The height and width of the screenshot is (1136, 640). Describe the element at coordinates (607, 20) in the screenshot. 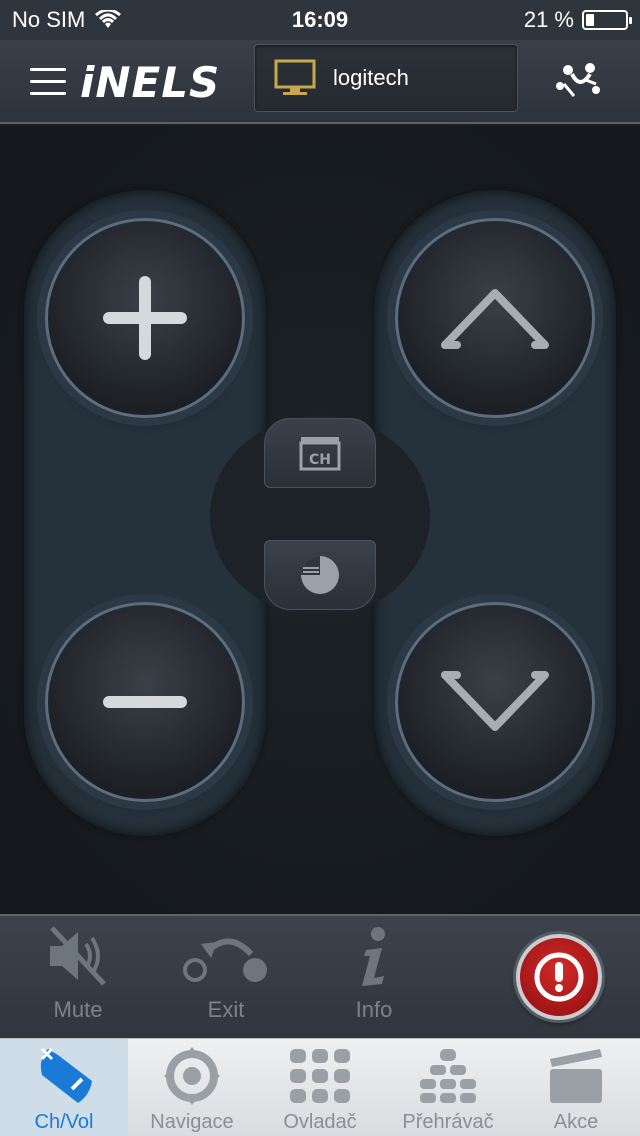

I see `battery-icon` at that location.